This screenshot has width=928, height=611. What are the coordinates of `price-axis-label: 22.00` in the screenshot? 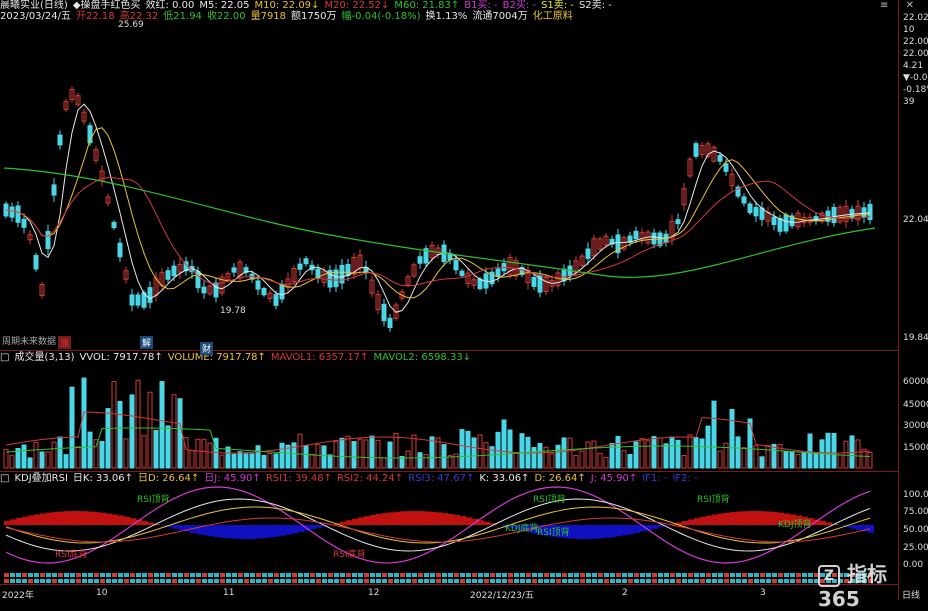 It's located at (915, 54).